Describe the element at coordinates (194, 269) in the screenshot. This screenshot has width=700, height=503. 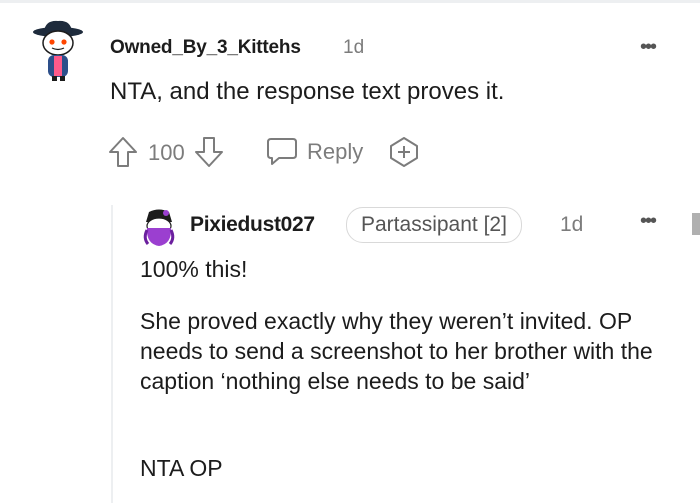
I see `reply-paragraph: 100% this!` at that location.